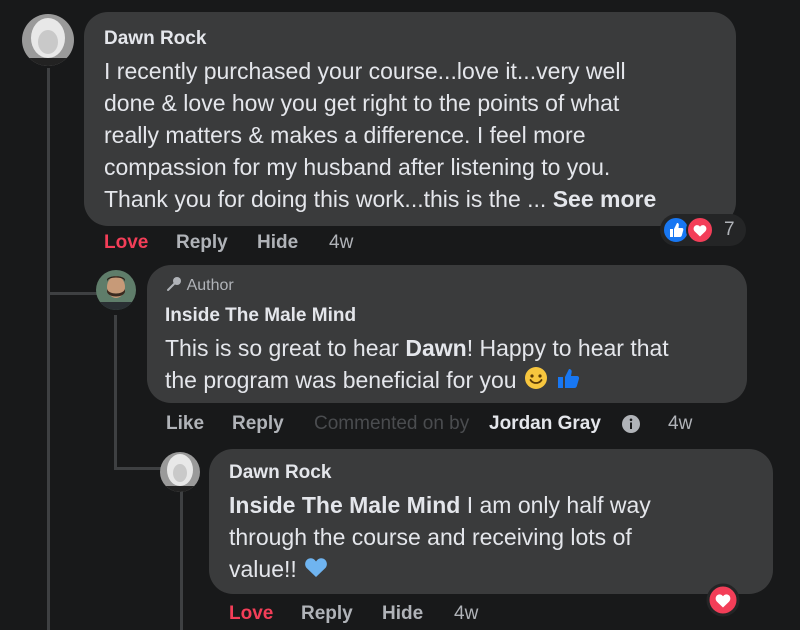 The height and width of the screenshot is (630, 800). I want to click on text-segment: I am only half way, so click(555, 505).